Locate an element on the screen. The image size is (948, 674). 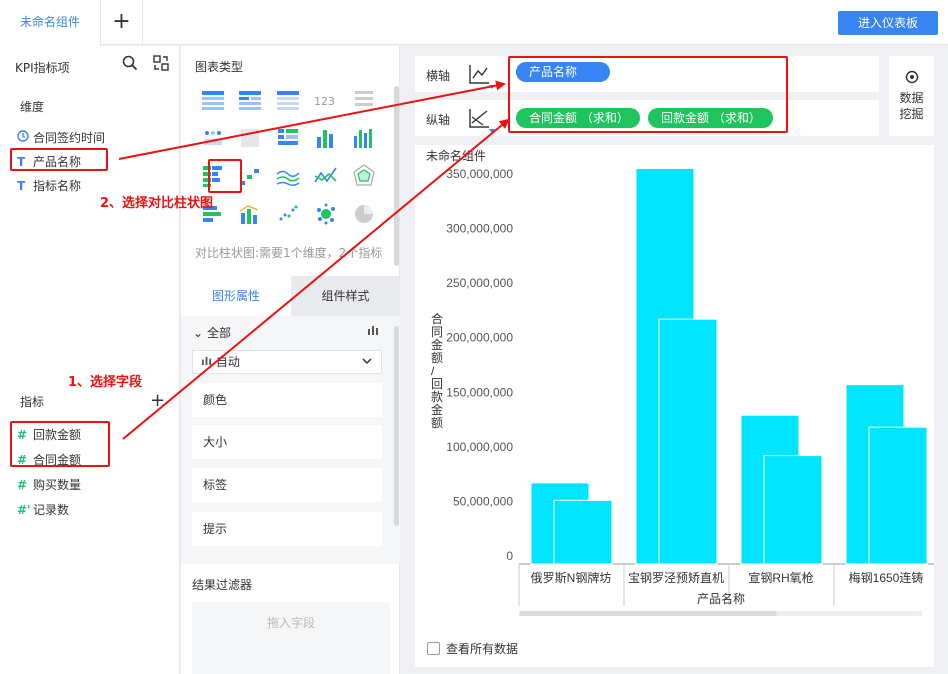
y-axis-settings-icon is located at coordinates (481, 119).